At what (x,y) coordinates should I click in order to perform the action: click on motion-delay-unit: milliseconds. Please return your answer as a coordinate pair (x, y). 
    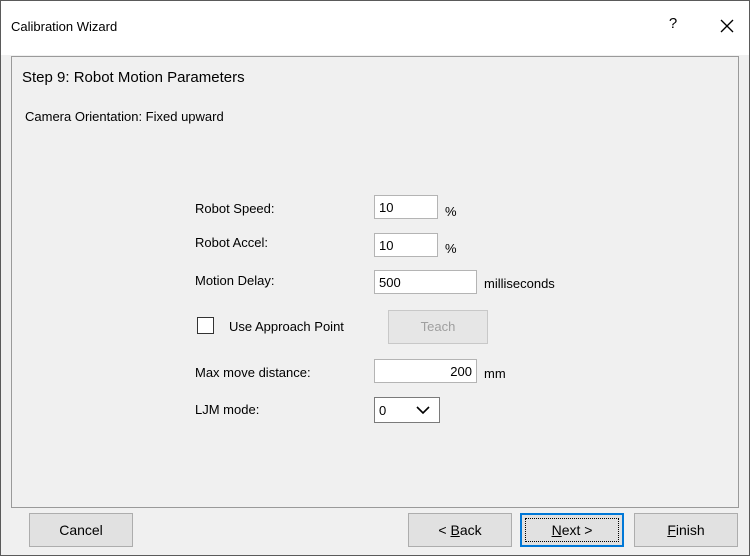
    Looking at the image, I should click on (519, 283).